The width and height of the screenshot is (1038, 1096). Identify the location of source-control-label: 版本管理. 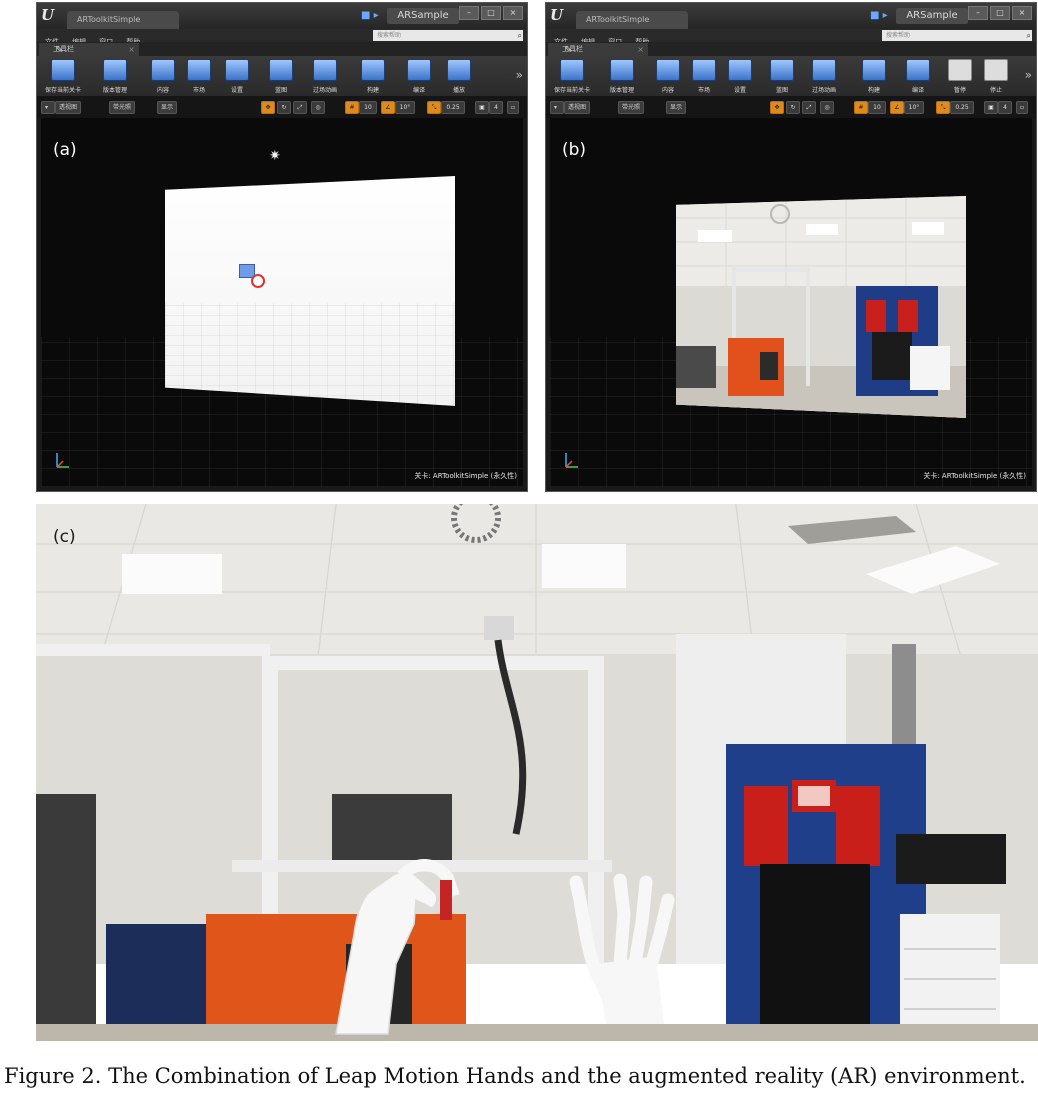
(114, 90).